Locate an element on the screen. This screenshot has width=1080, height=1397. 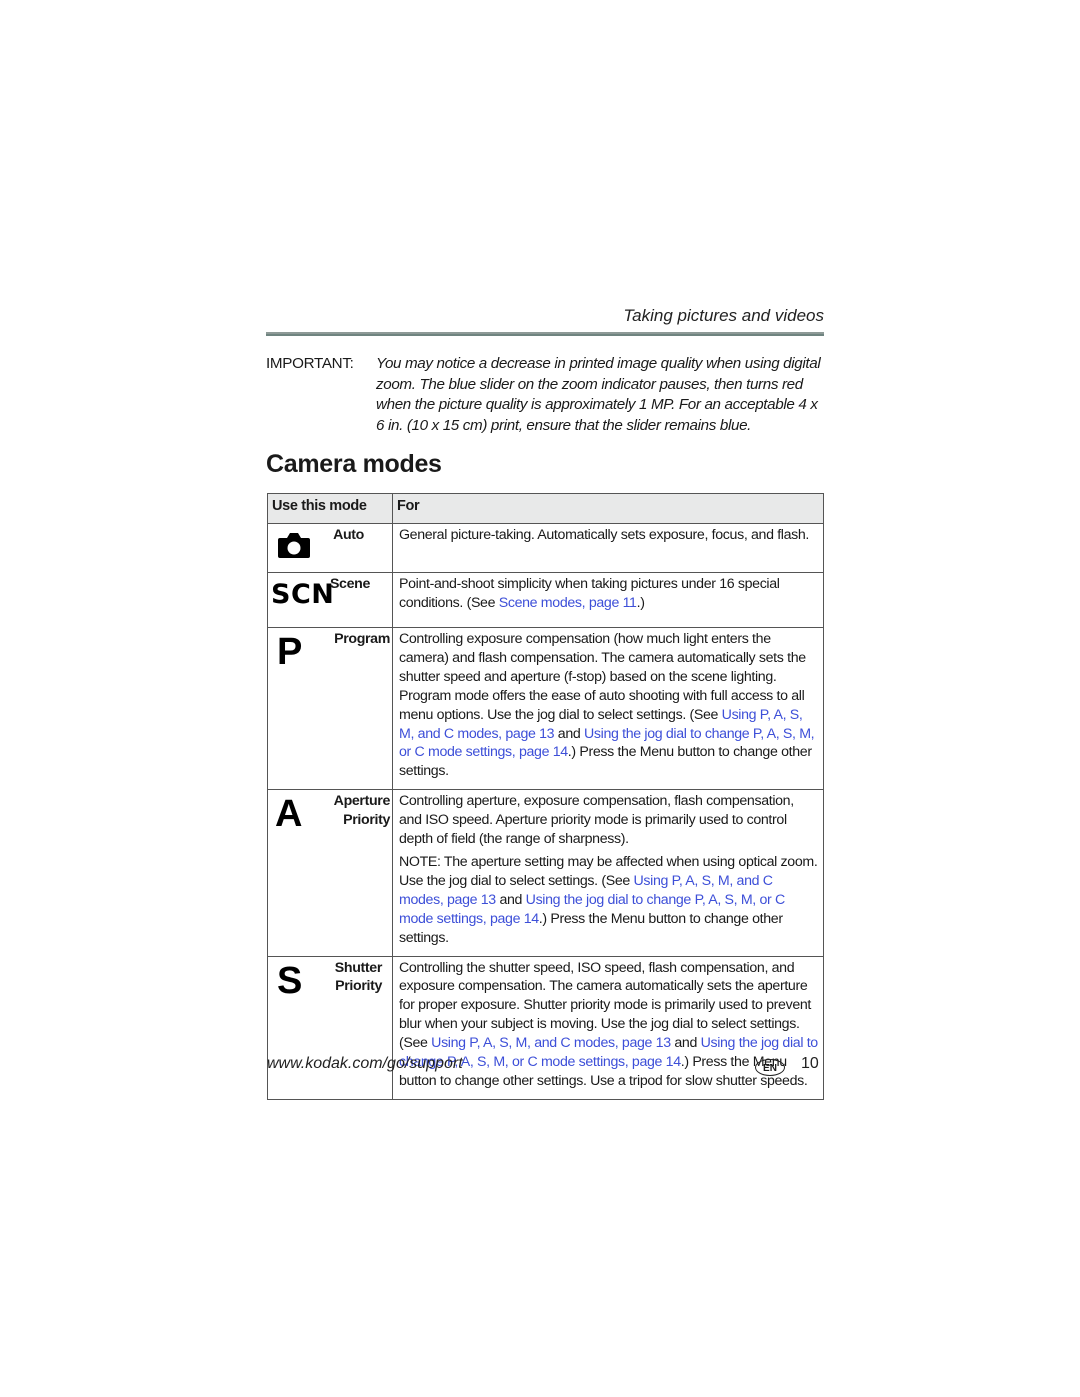
important-label: IMPORTANT: is located at coordinates (310, 363).